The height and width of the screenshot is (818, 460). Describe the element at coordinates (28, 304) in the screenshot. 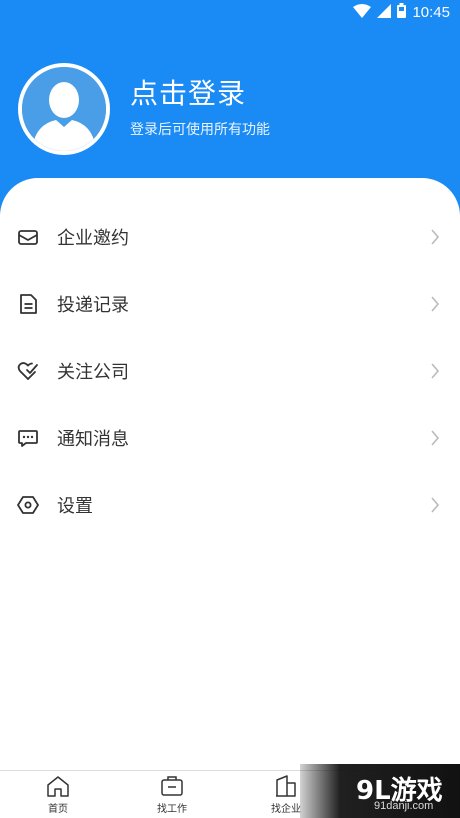

I see `document-icon` at that location.